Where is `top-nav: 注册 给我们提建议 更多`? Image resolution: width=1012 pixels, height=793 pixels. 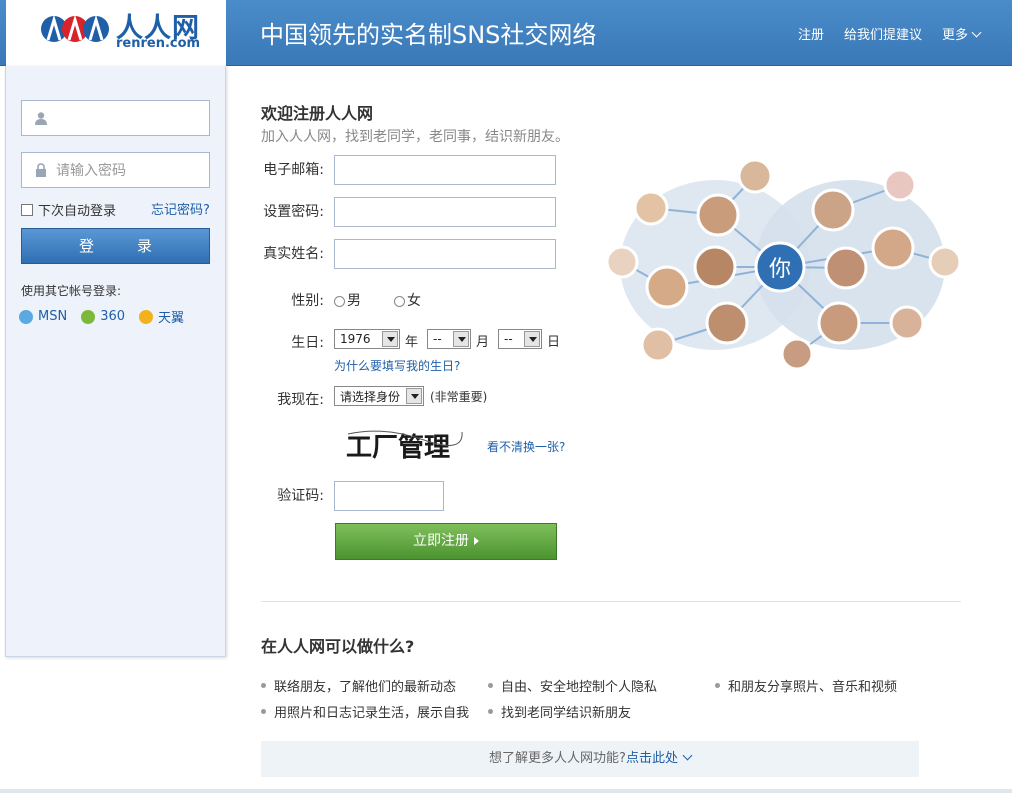 top-nav: 注册 给我们提建议 更多 is located at coordinates (890, 33).